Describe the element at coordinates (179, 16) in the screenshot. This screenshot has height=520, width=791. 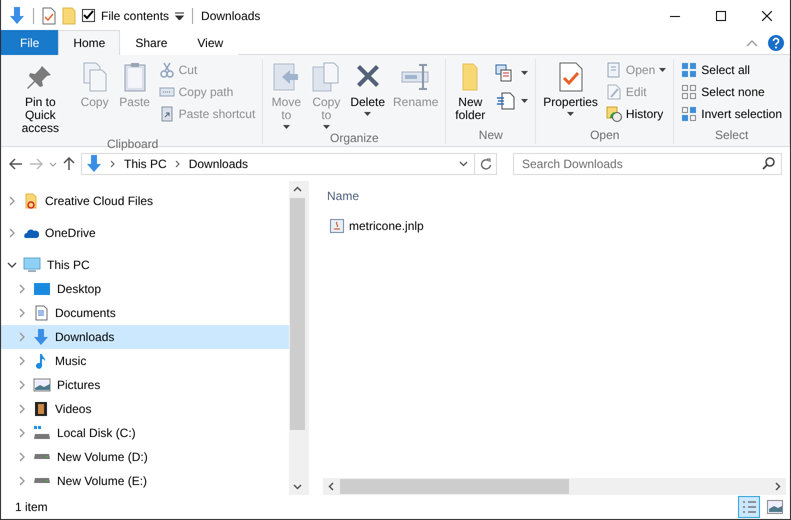
I see `customize-caret-icon` at that location.